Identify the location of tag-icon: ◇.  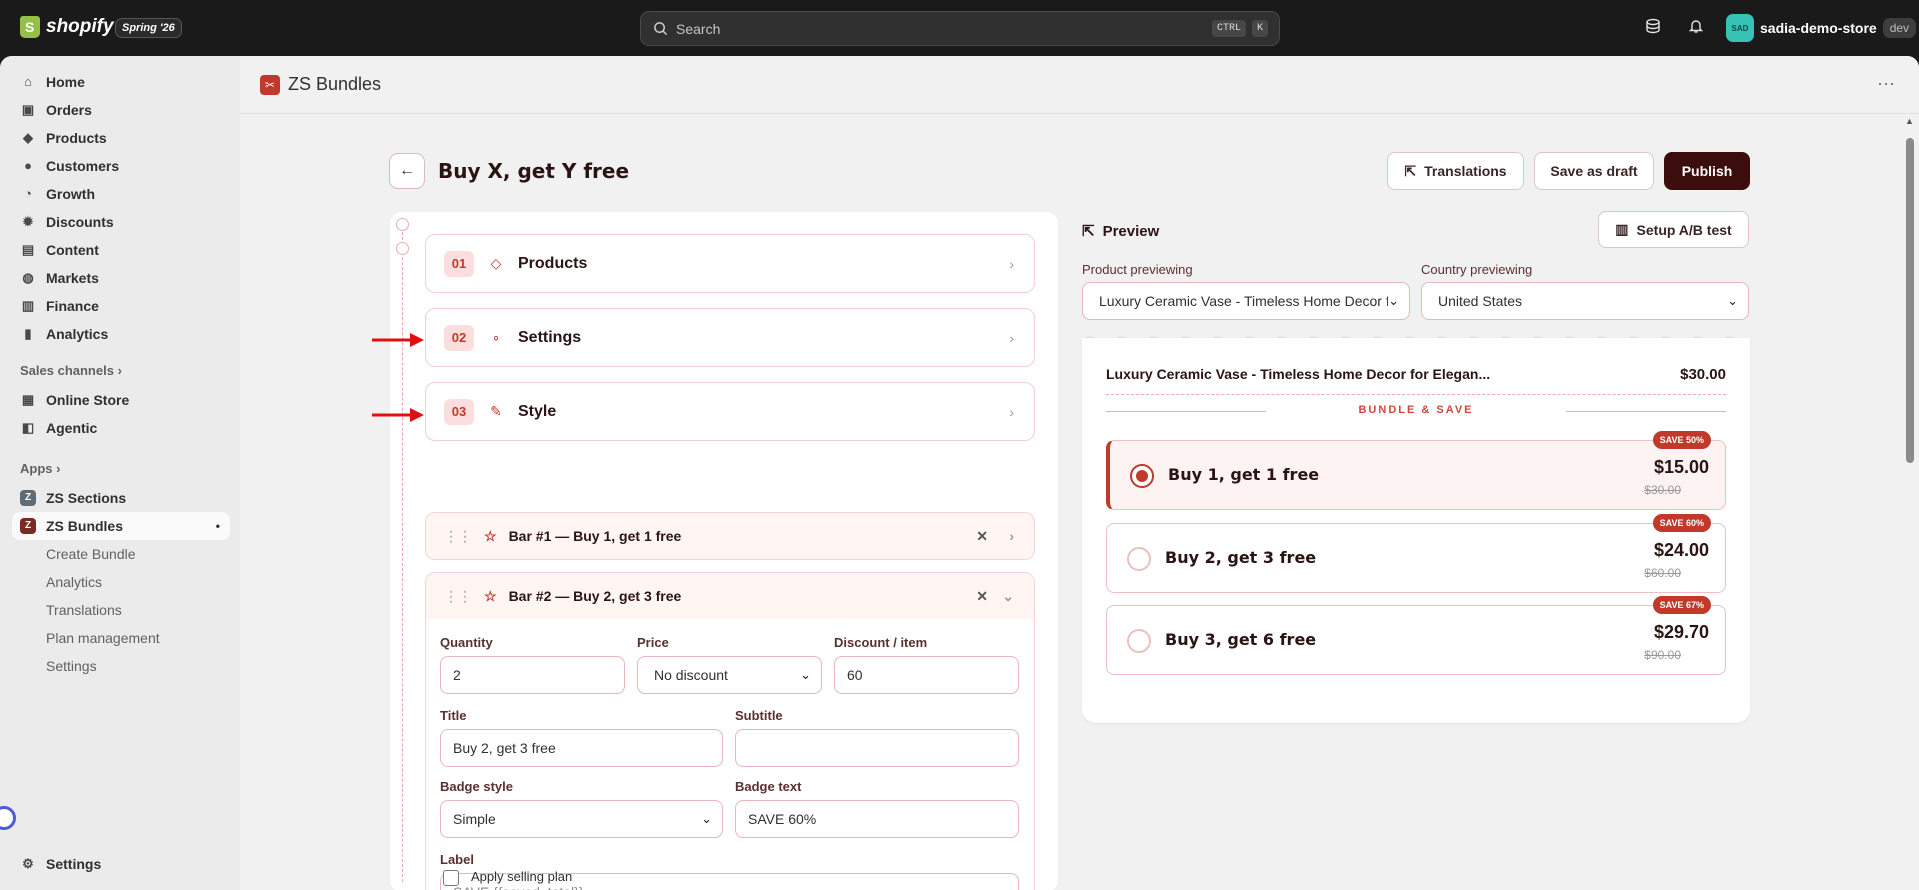
(496, 263).